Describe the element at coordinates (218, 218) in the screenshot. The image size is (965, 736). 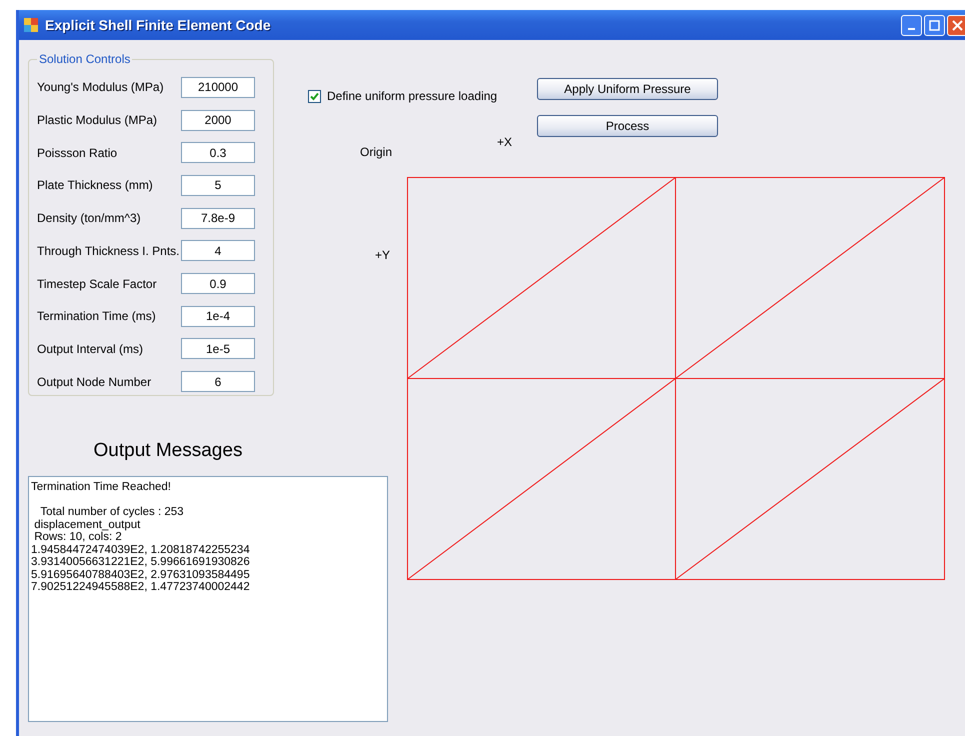
I see `input-field: 7.8e-9` at that location.